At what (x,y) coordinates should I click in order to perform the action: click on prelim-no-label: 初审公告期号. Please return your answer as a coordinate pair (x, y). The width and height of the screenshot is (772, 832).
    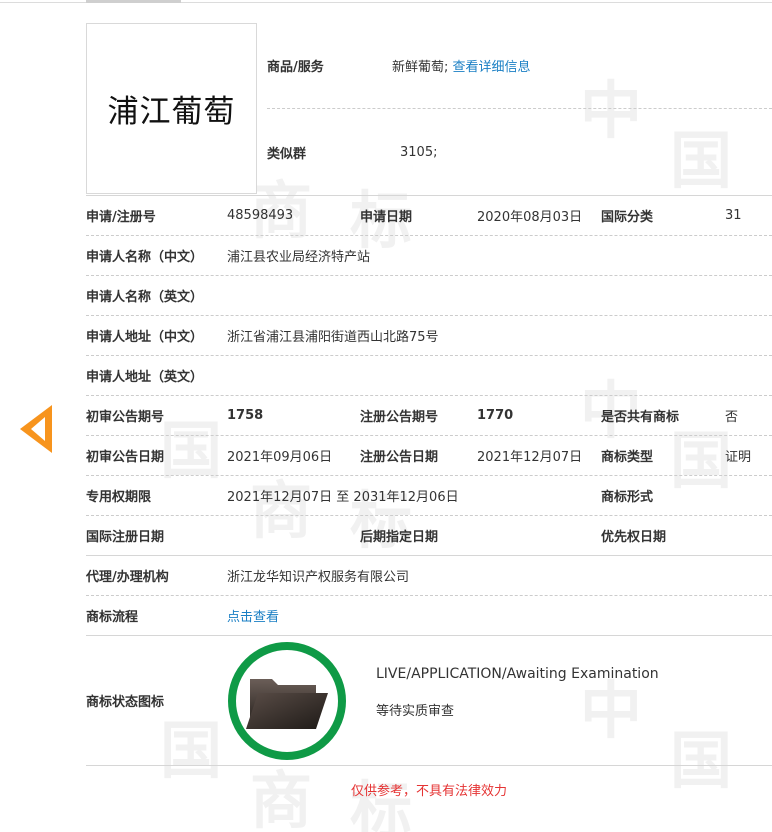
    Looking at the image, I should click on (125, 417).